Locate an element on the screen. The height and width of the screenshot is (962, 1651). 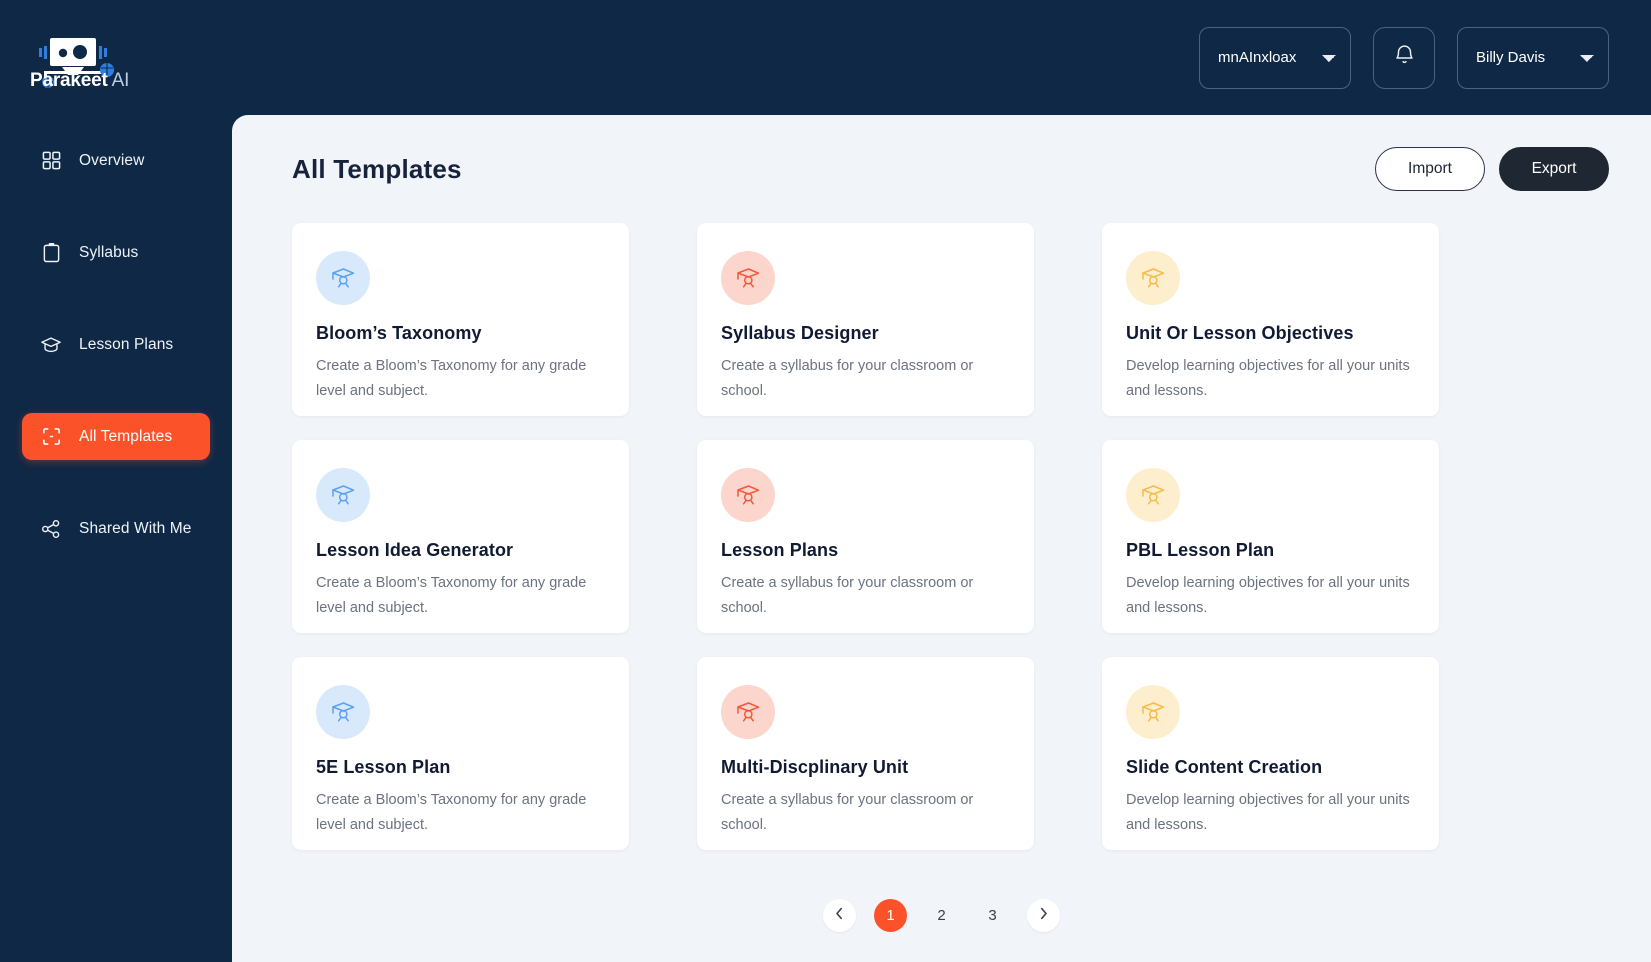
bell-icon is located at coordinates (1404, 58).